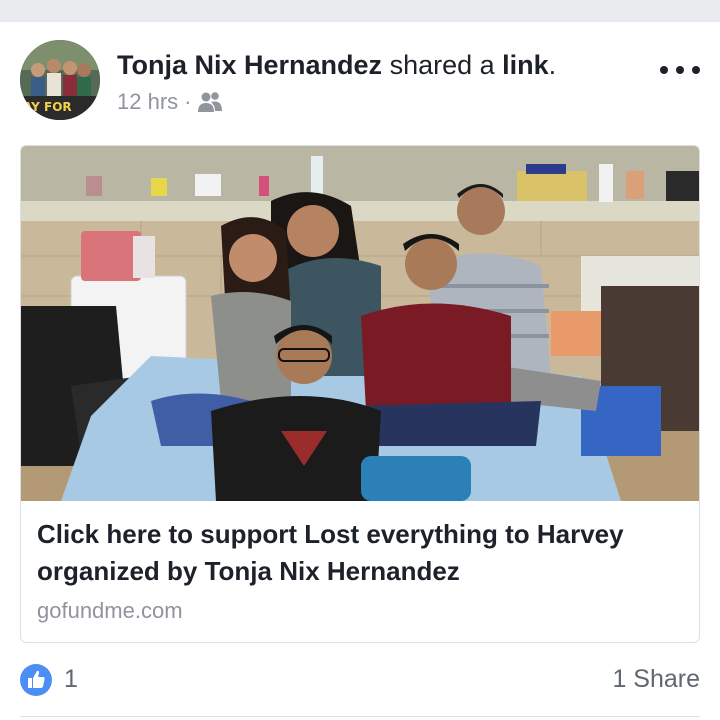  Describe the element at coordinates (525, 65) in the screenshot. I see `action-object-link: link` at that location.